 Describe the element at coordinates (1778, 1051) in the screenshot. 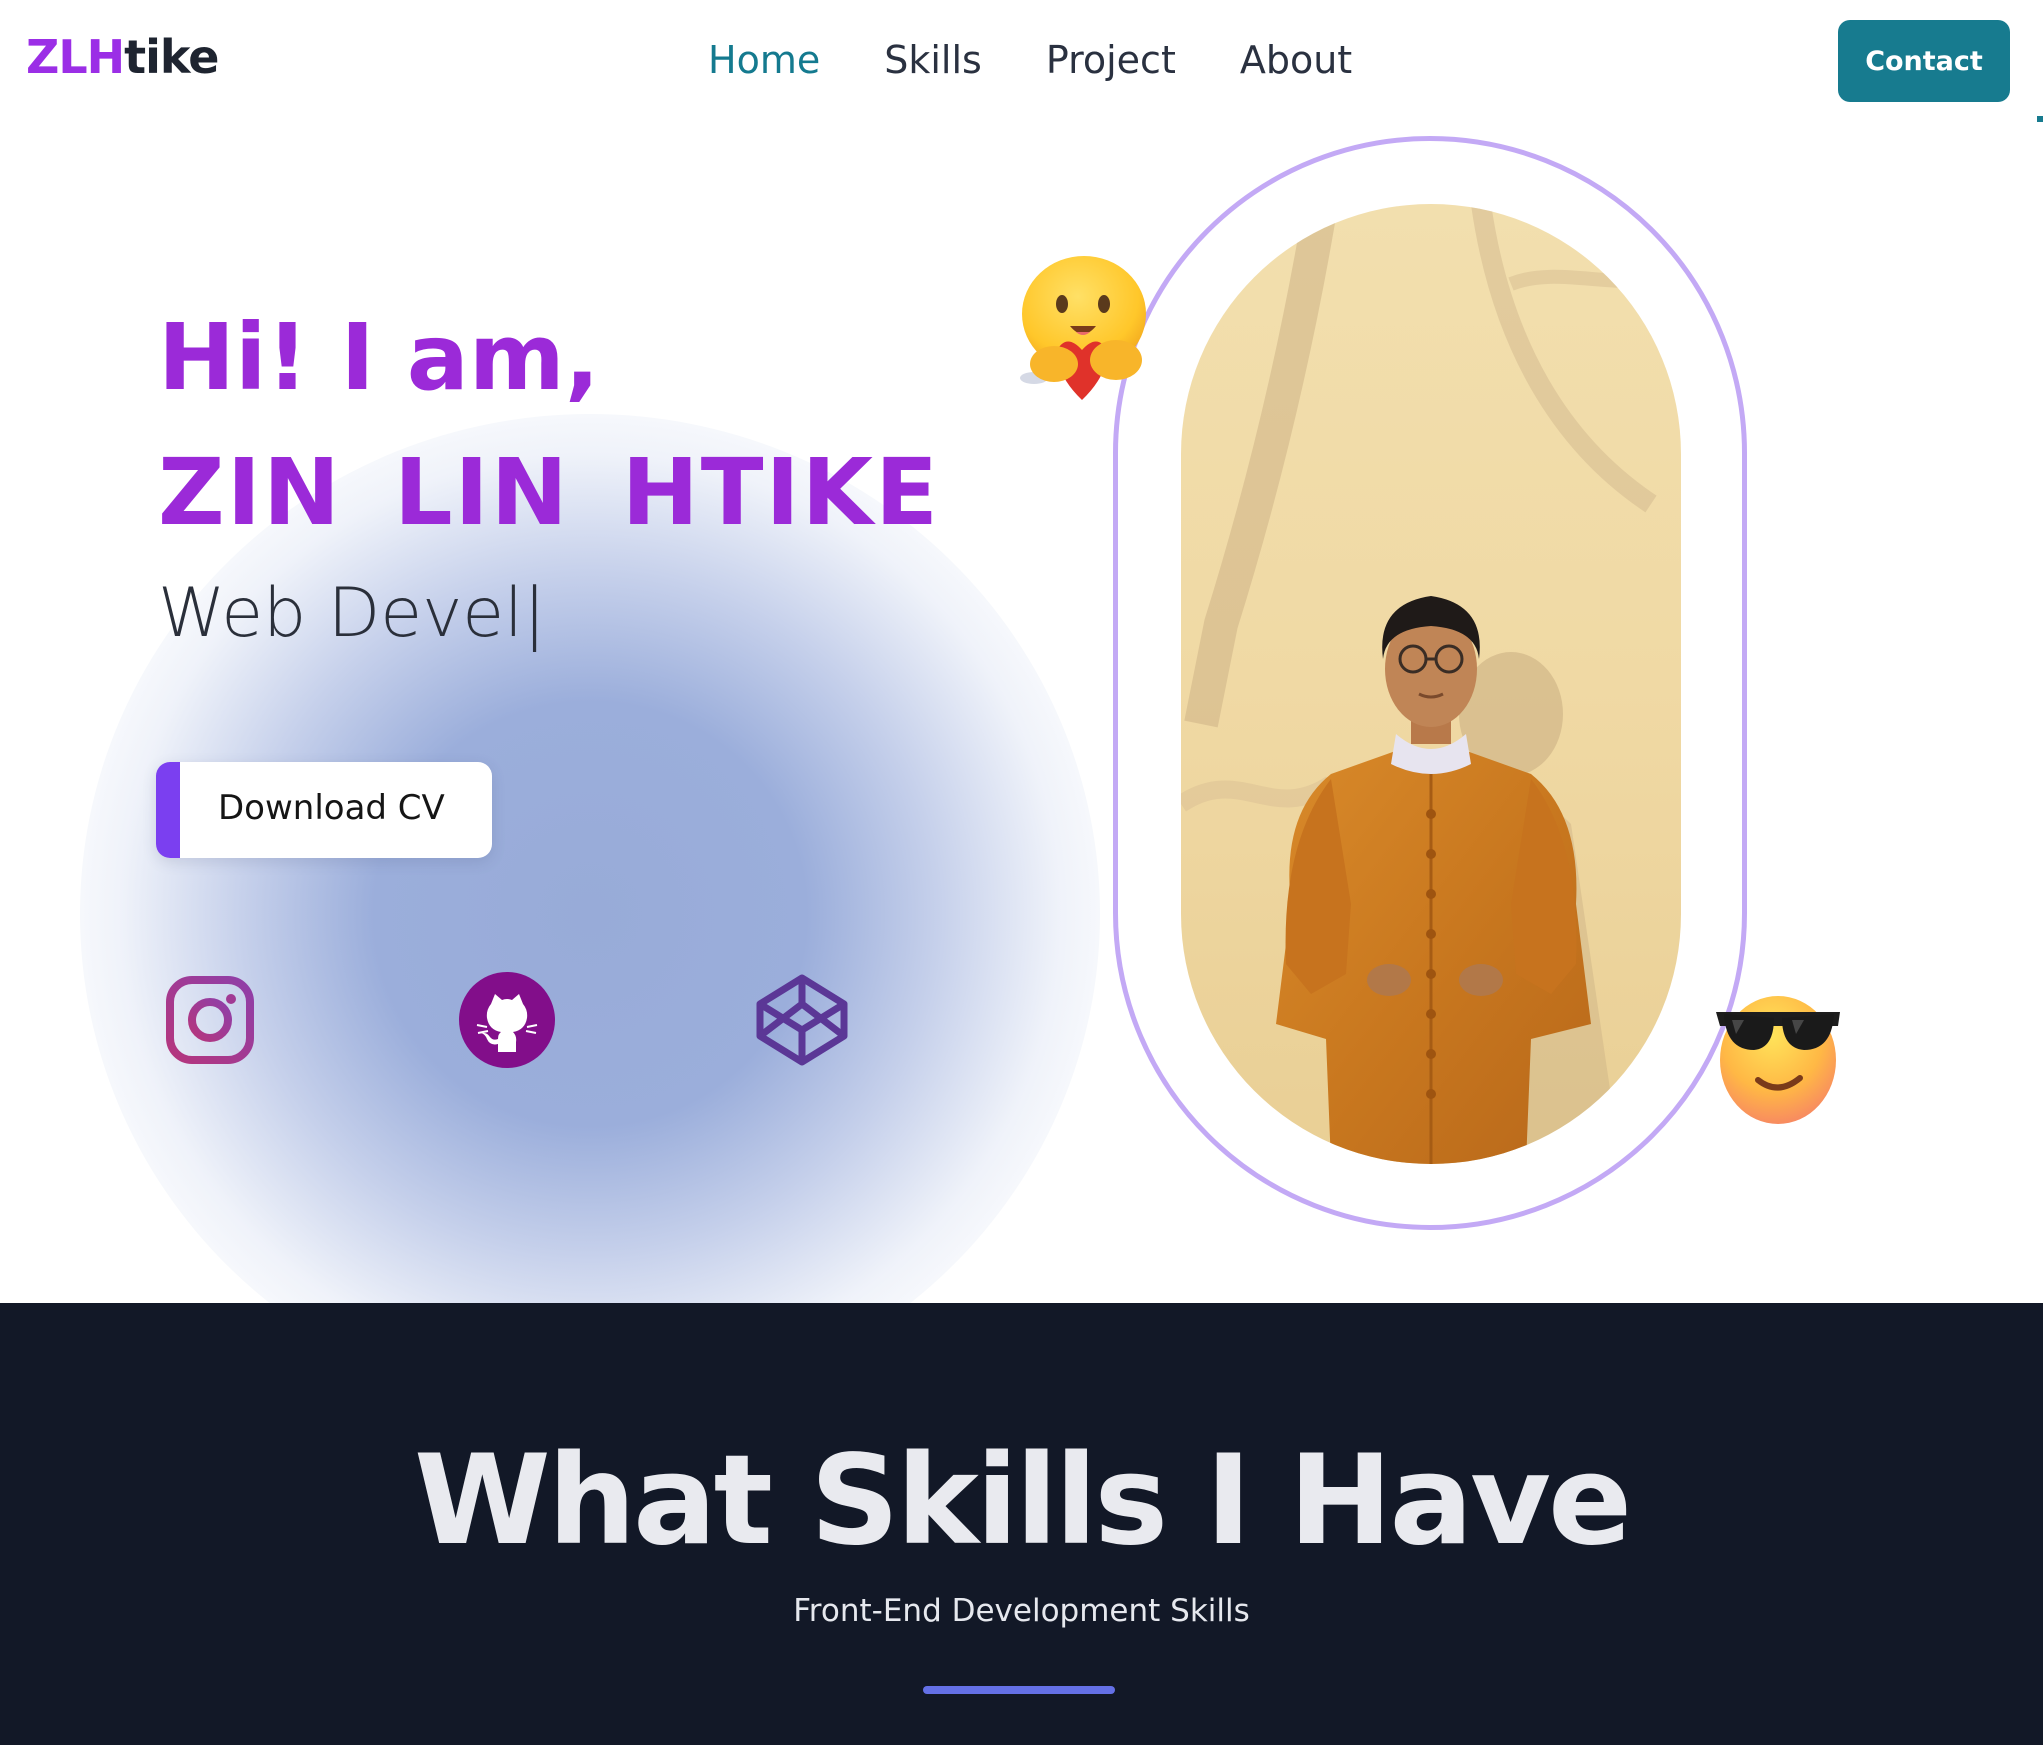

I see `sunglasses-emoji` at that location.